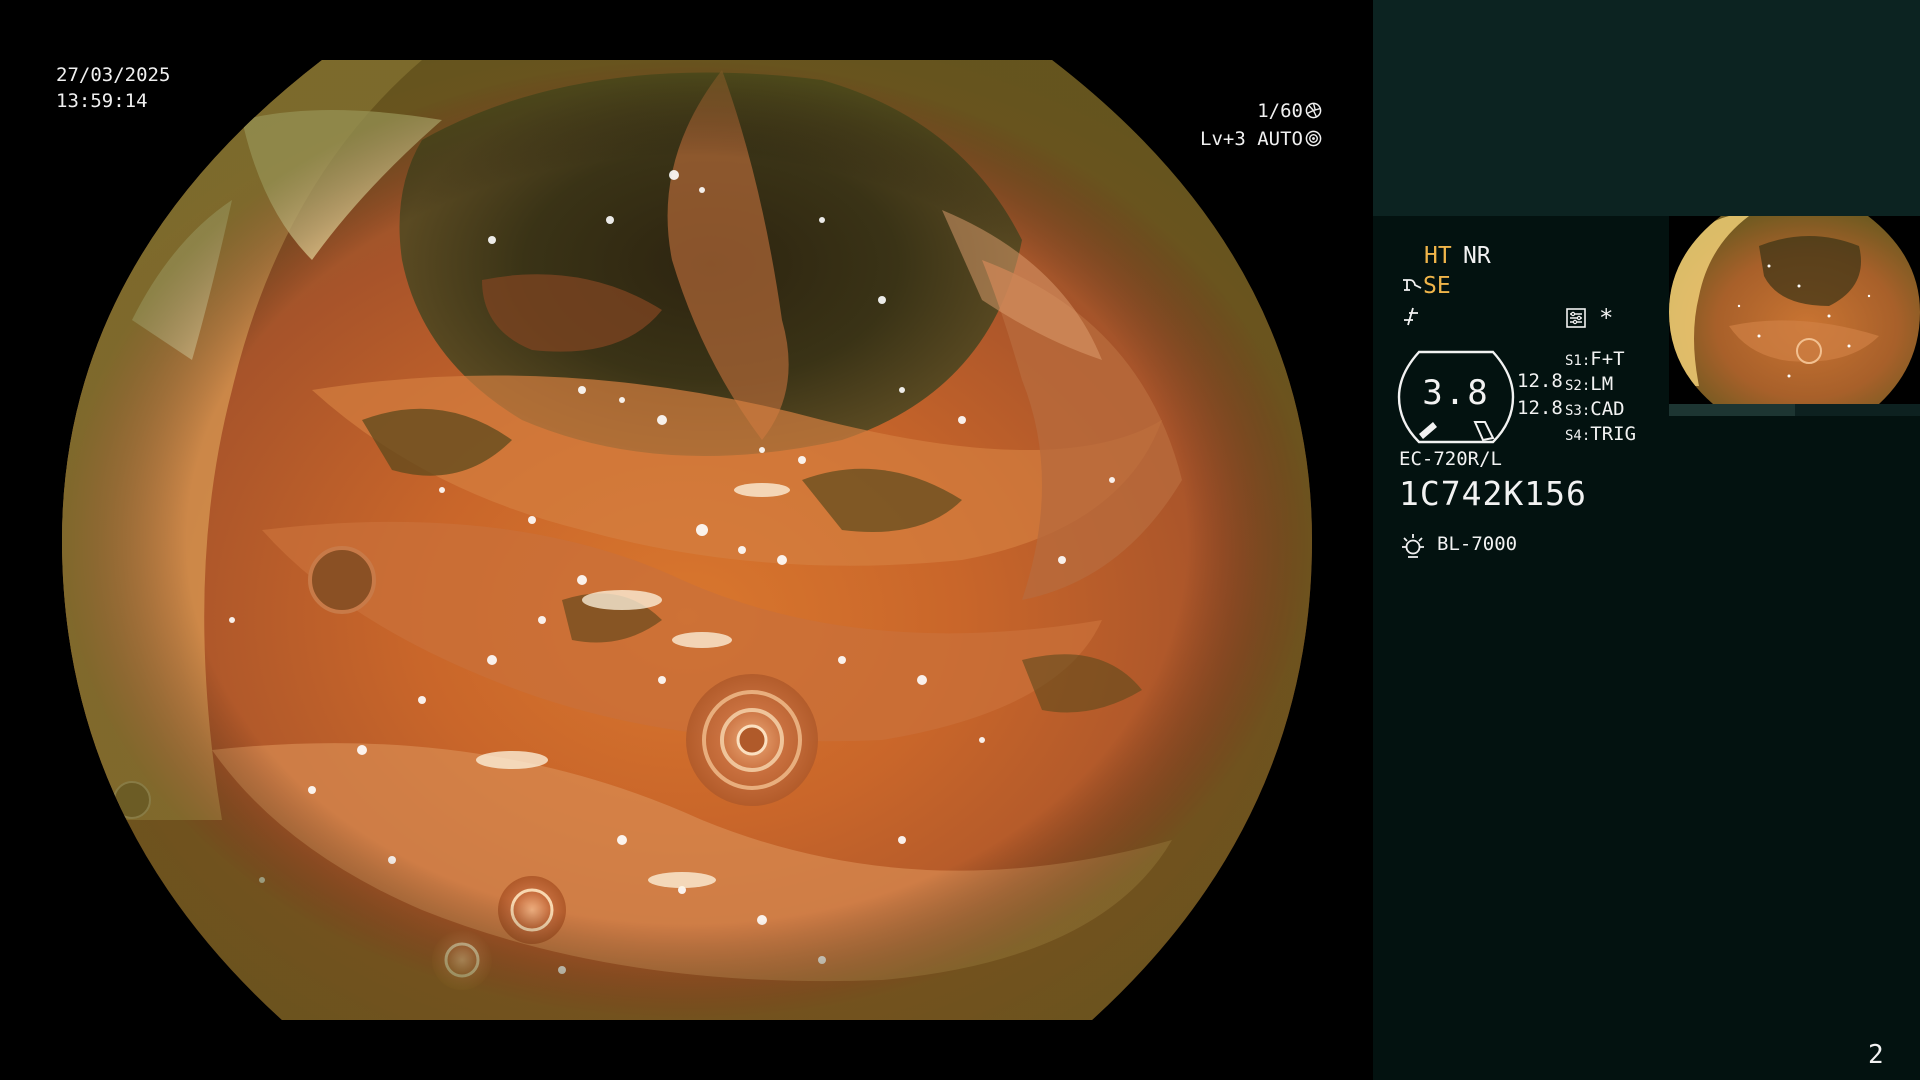 This screenshot has height=1080, width=1920. Describe the element at coordinates (1576, 318) in the screenshot. I see `settings-icon` at that location.